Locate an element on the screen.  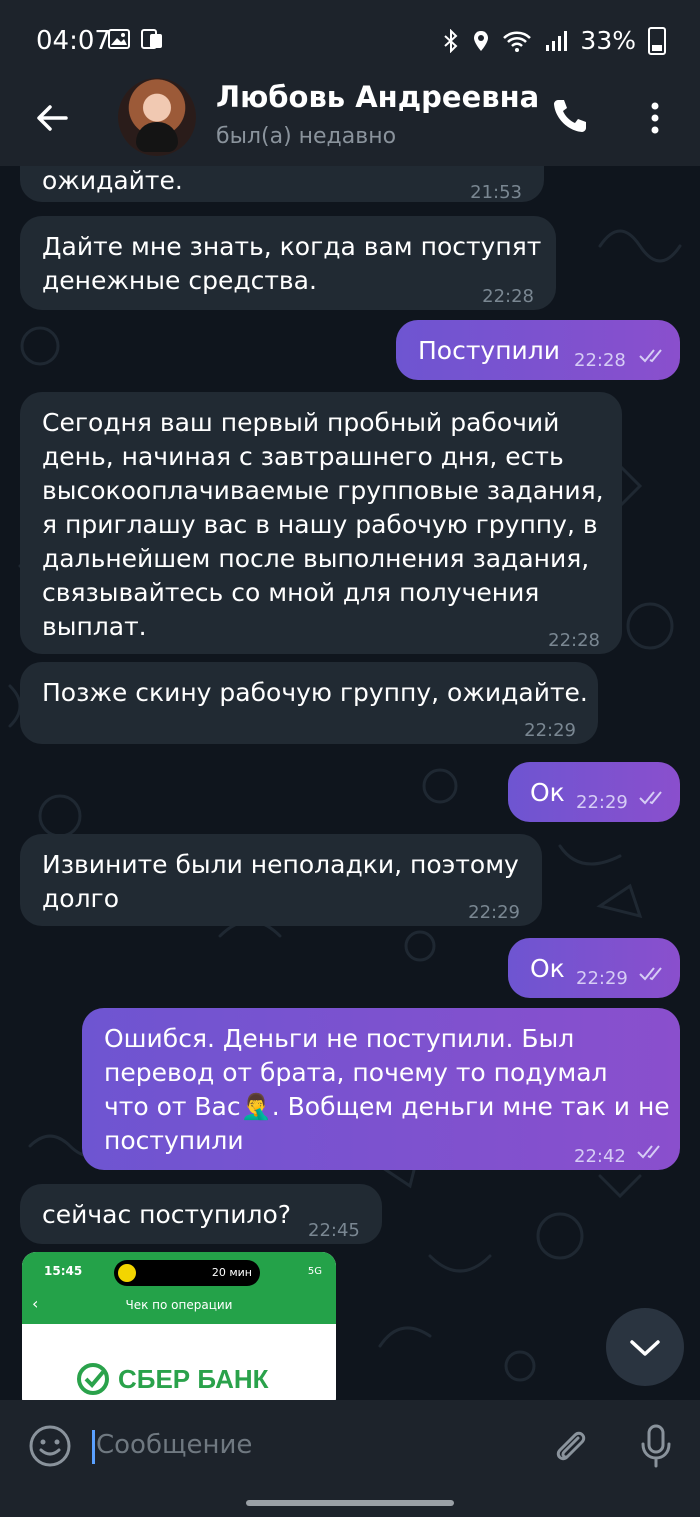
scroll-to-bottom-button is located at coordinates (645, 1347).